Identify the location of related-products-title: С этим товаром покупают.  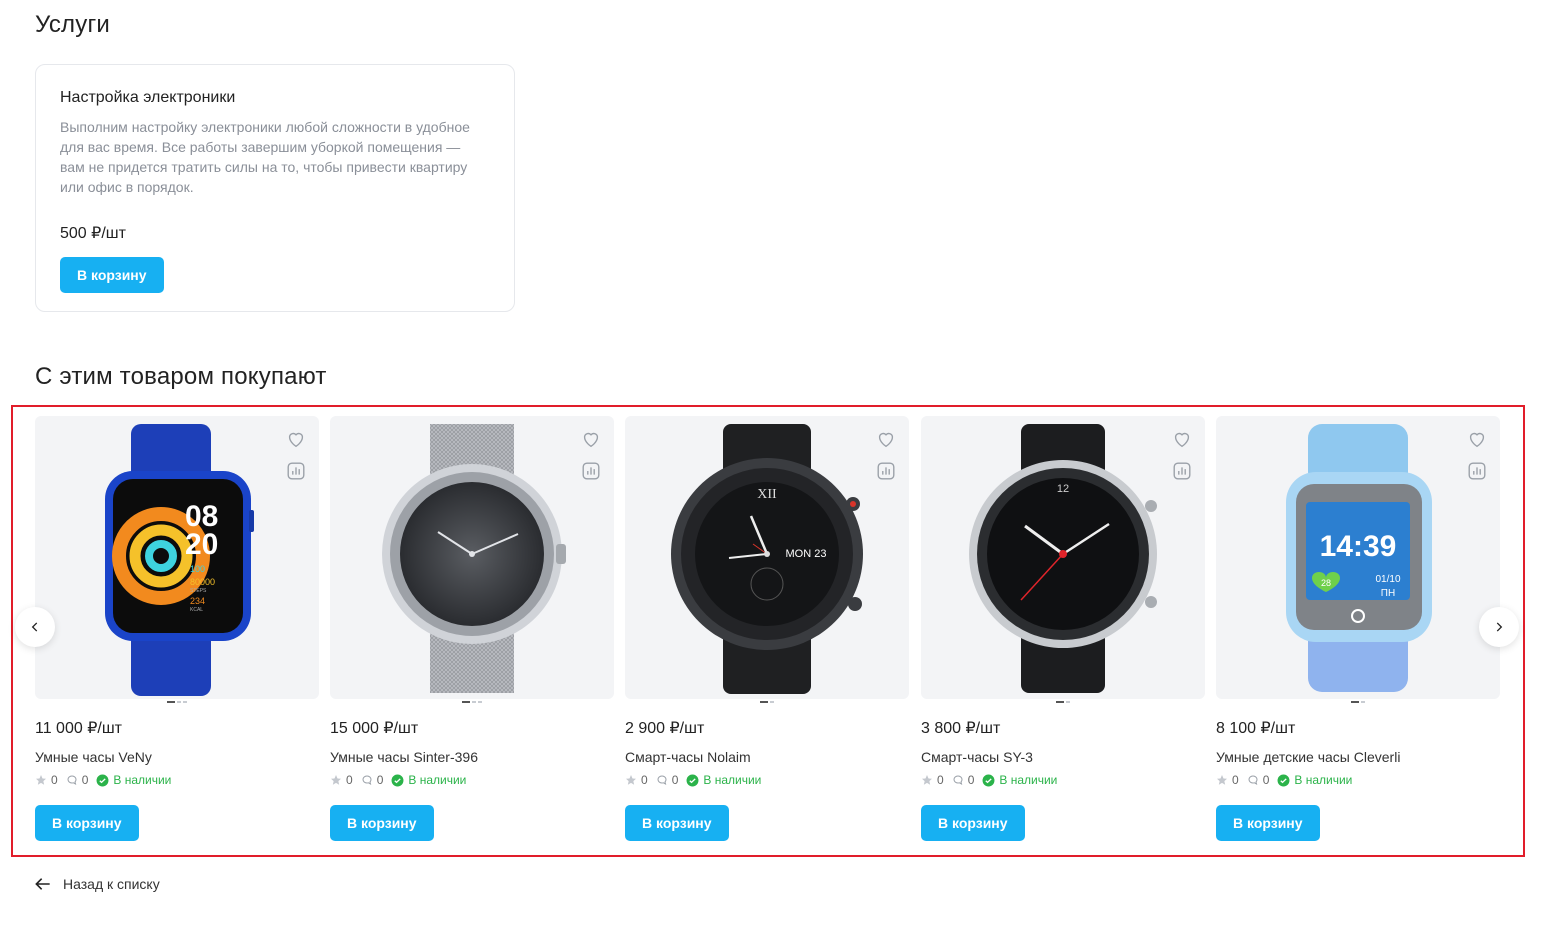
(181, 376).